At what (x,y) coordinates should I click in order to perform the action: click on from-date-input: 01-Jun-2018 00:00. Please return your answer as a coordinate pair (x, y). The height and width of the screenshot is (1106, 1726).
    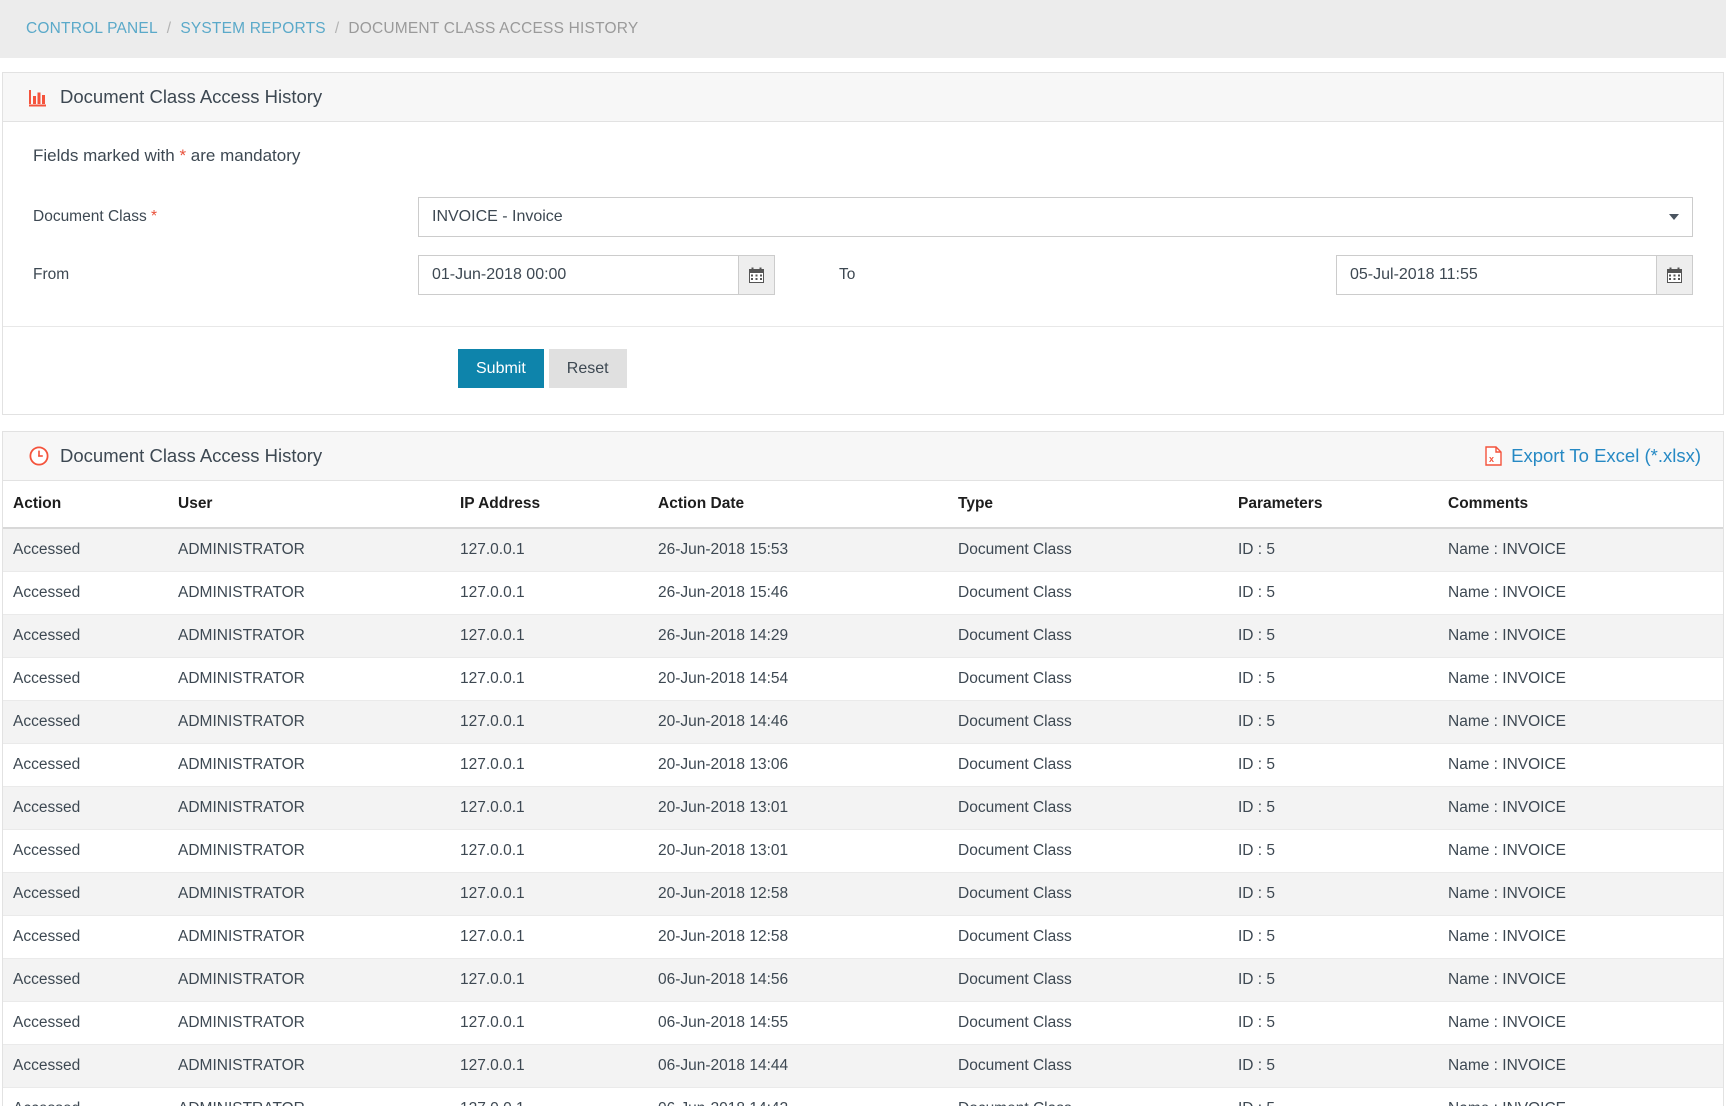
    Looking at the image, I should click on (578, 275).